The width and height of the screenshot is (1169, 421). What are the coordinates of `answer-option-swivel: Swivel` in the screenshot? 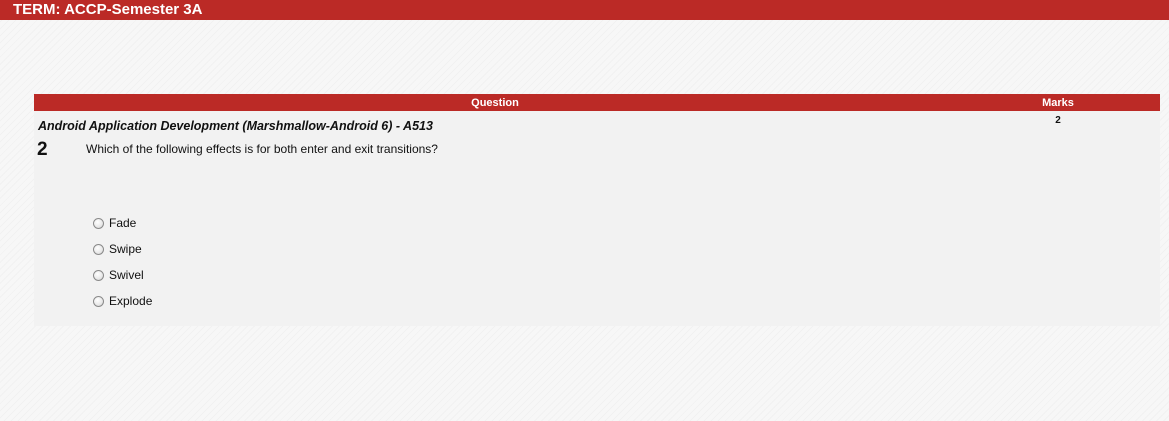 It's located at (122, 275).